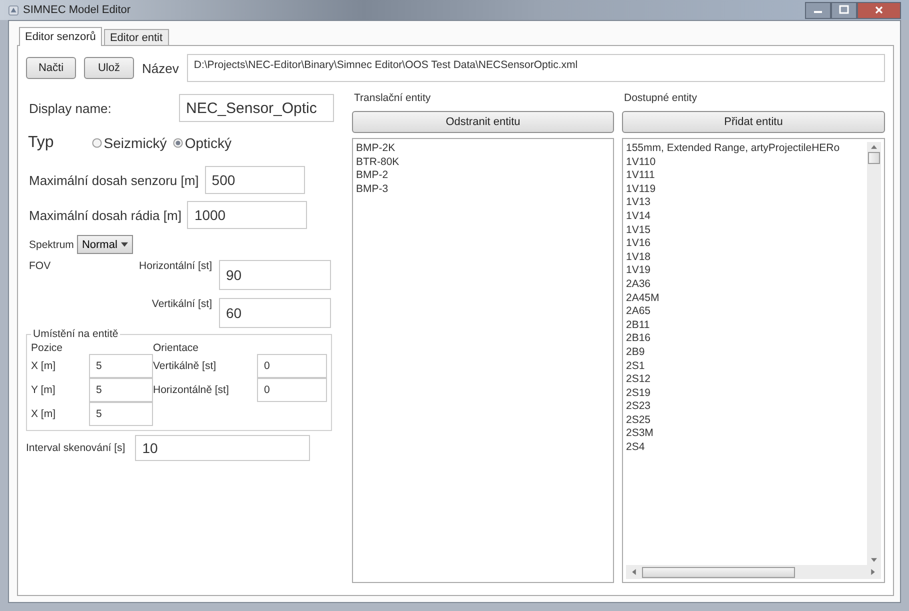  I want to click on list-item: 2B9, so click(746, 353).